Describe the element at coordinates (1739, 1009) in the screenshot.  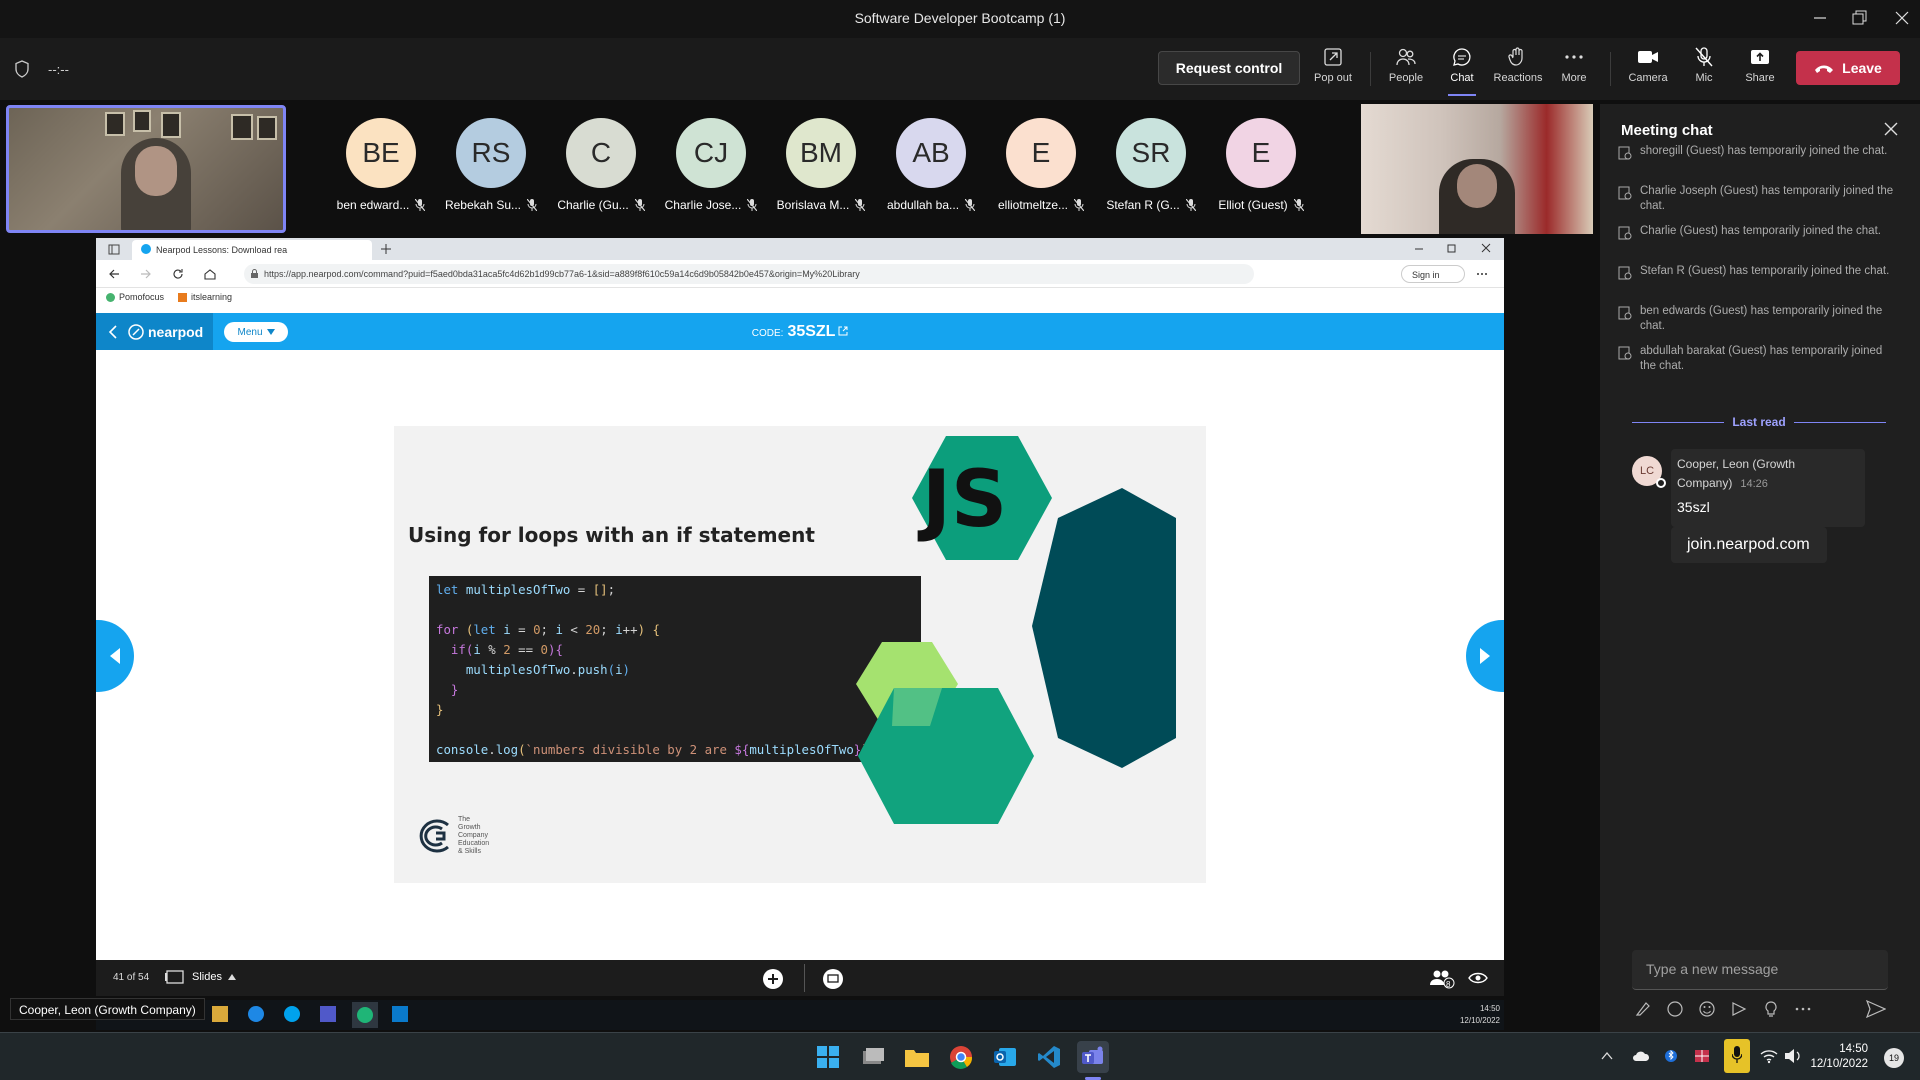
I see `gif-icon` at that location.